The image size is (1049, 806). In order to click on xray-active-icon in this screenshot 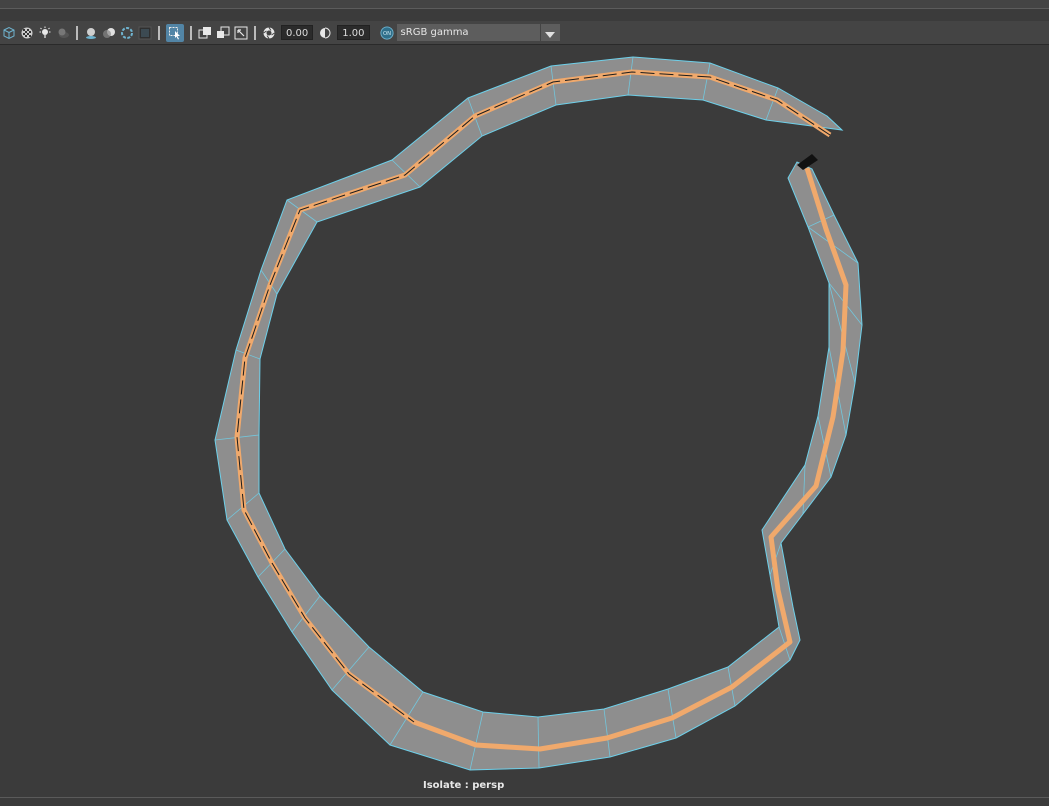, I will do `click(241, 33)`.